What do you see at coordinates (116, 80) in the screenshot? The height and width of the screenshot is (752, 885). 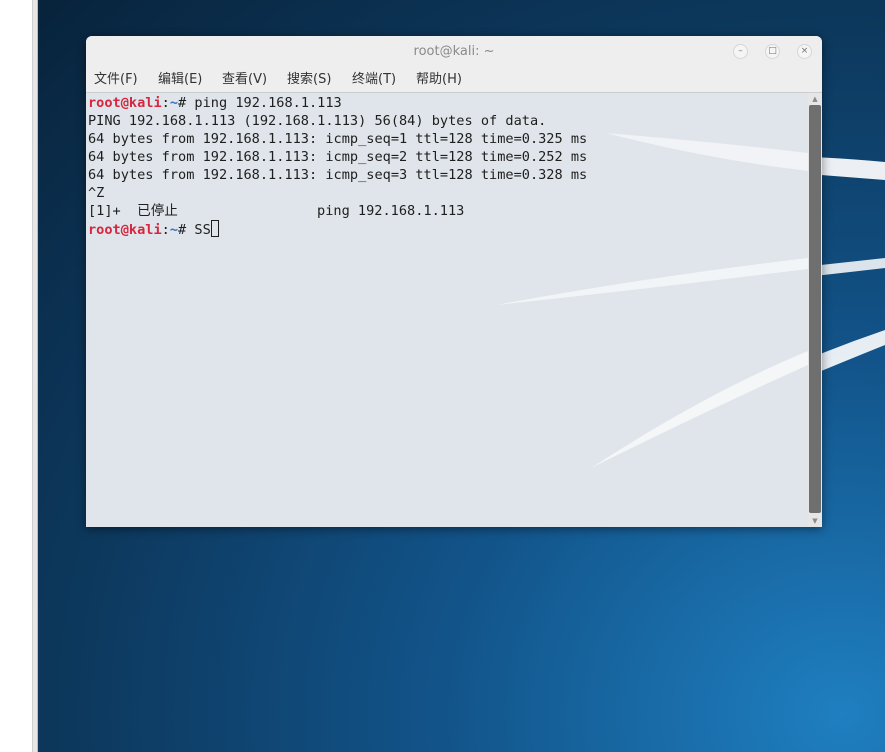 I see `menu-file: 文件(F)` at bounding box center [116, 80].